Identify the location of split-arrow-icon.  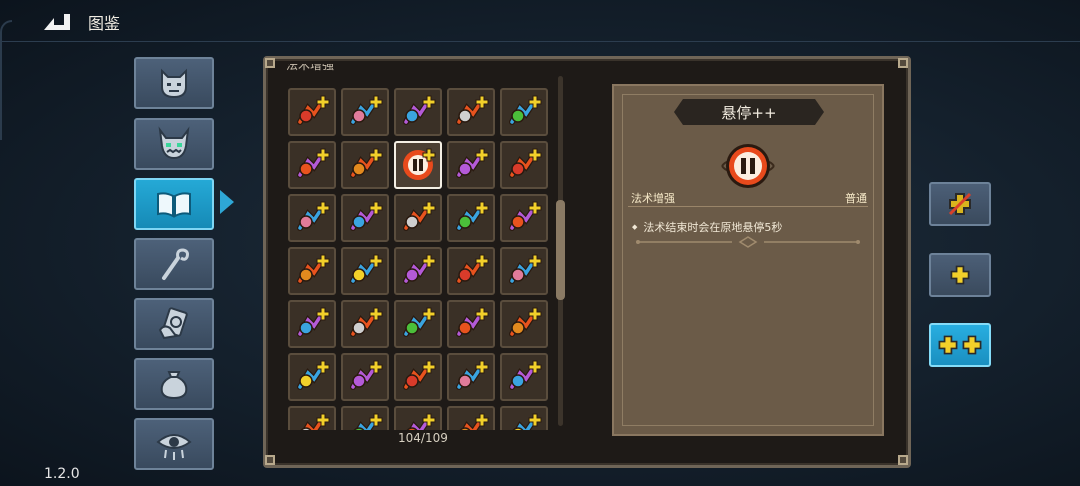
(419, 216).